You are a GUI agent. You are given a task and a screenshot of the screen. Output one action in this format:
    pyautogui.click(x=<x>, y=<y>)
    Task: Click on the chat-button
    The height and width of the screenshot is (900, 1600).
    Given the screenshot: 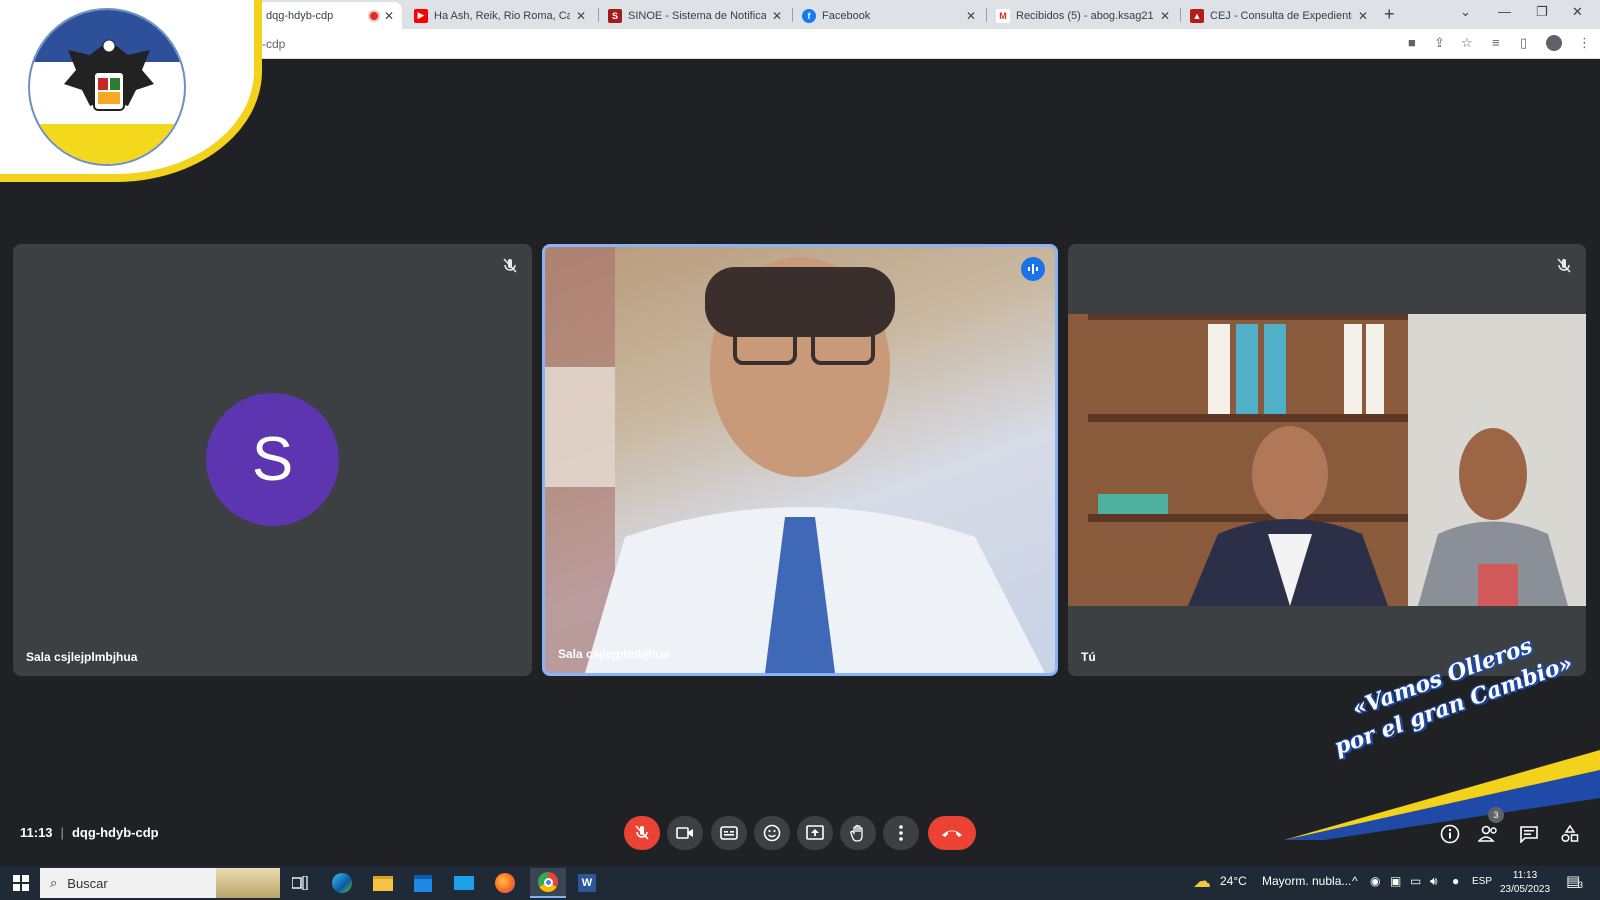 What is the action you would take?
    pyautogui.click(x=1529, y=834)
    